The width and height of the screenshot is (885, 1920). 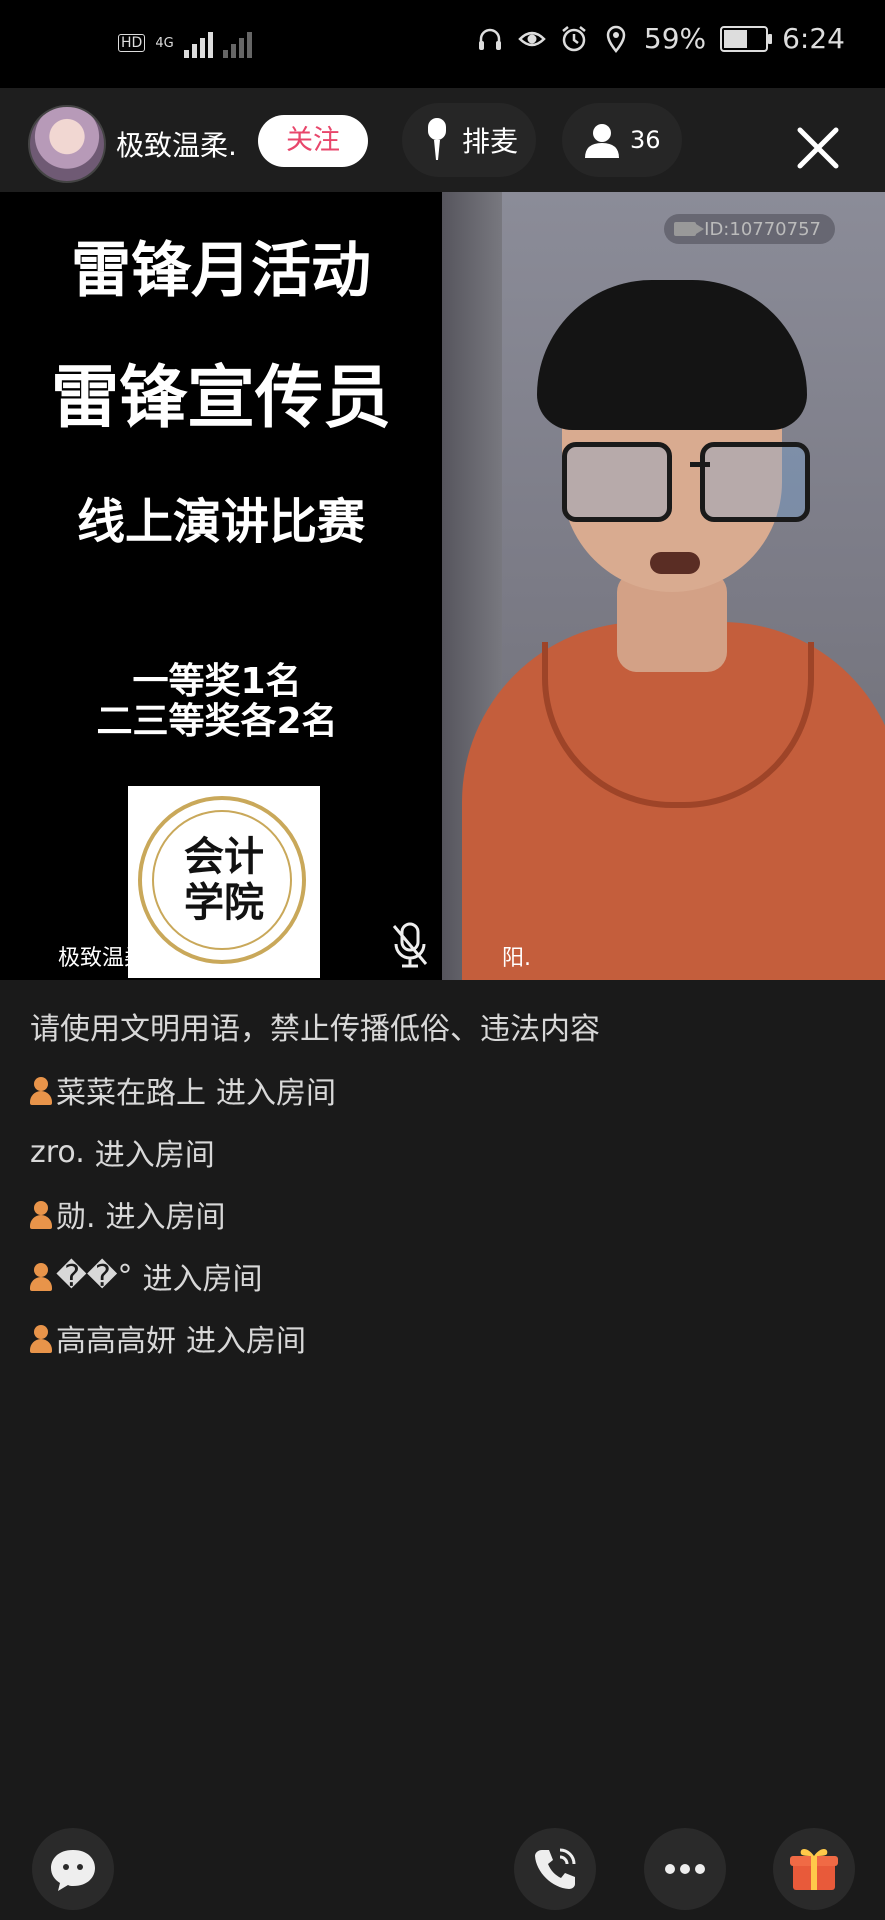 What do you see at coordinates (532, 38) in the screenshot?
I see `eye-icon` at bounding box center [532, 38].